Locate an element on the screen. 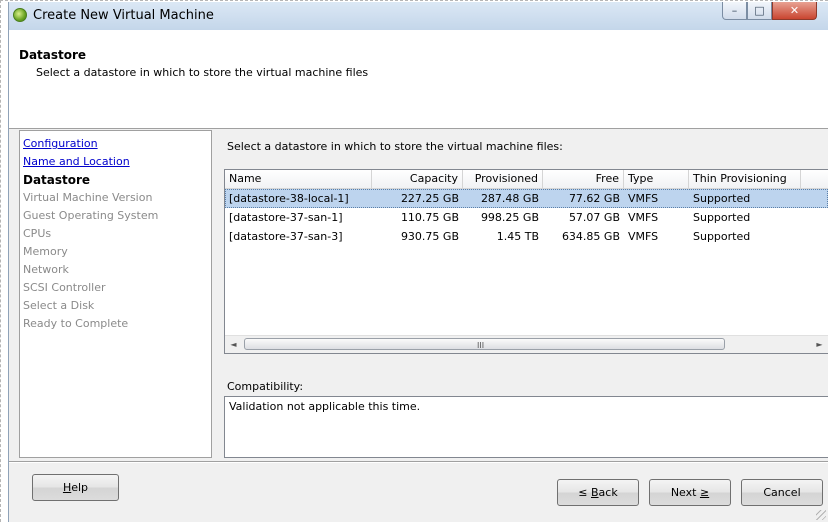 This screenshot has height=522, width=828. compatibility-box: Validation not applicable this time. is located at coordinates (526, 427).